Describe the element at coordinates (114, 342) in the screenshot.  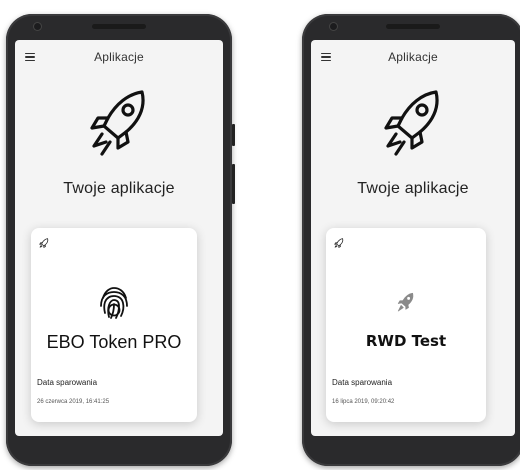
I see `app-name: EBO Token PRO` at that location.